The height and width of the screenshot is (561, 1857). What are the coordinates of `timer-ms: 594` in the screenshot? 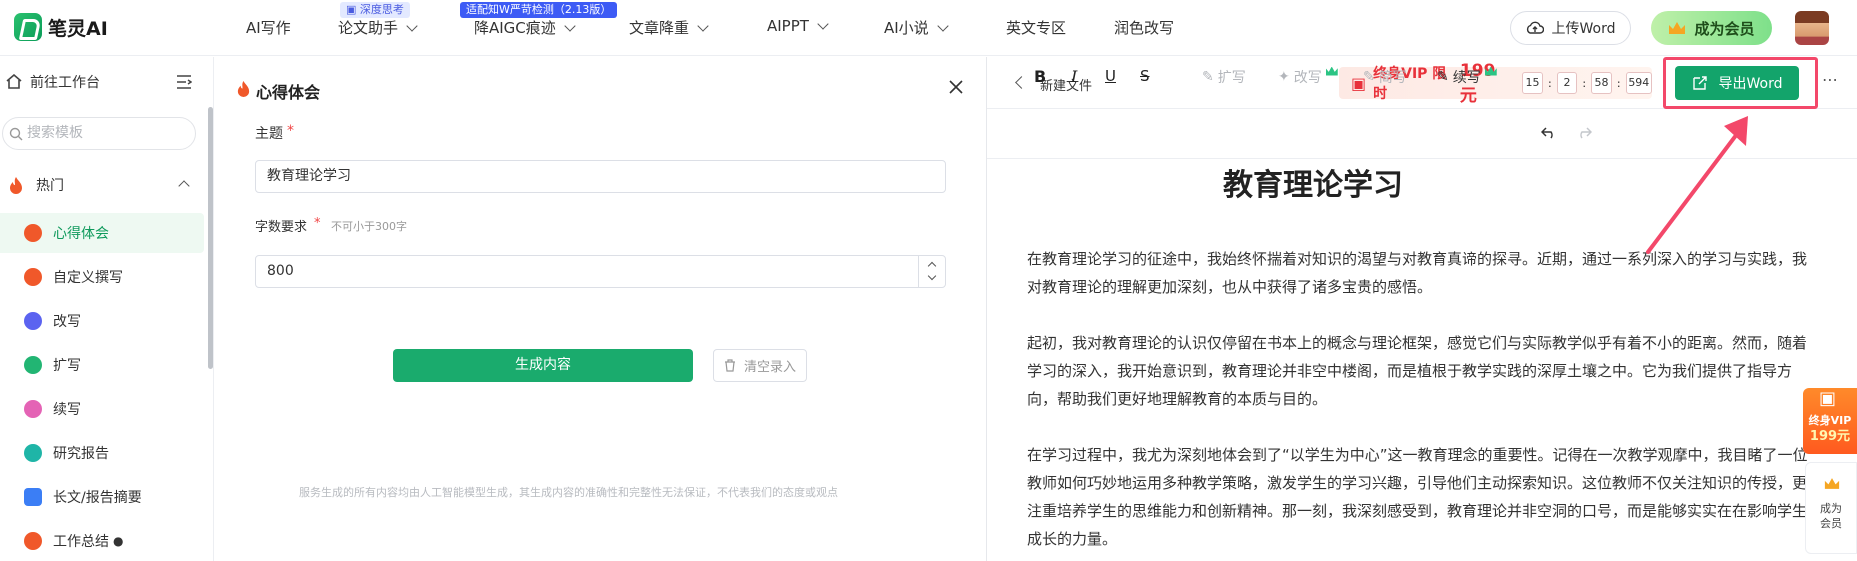 It's located at (1639, 83).